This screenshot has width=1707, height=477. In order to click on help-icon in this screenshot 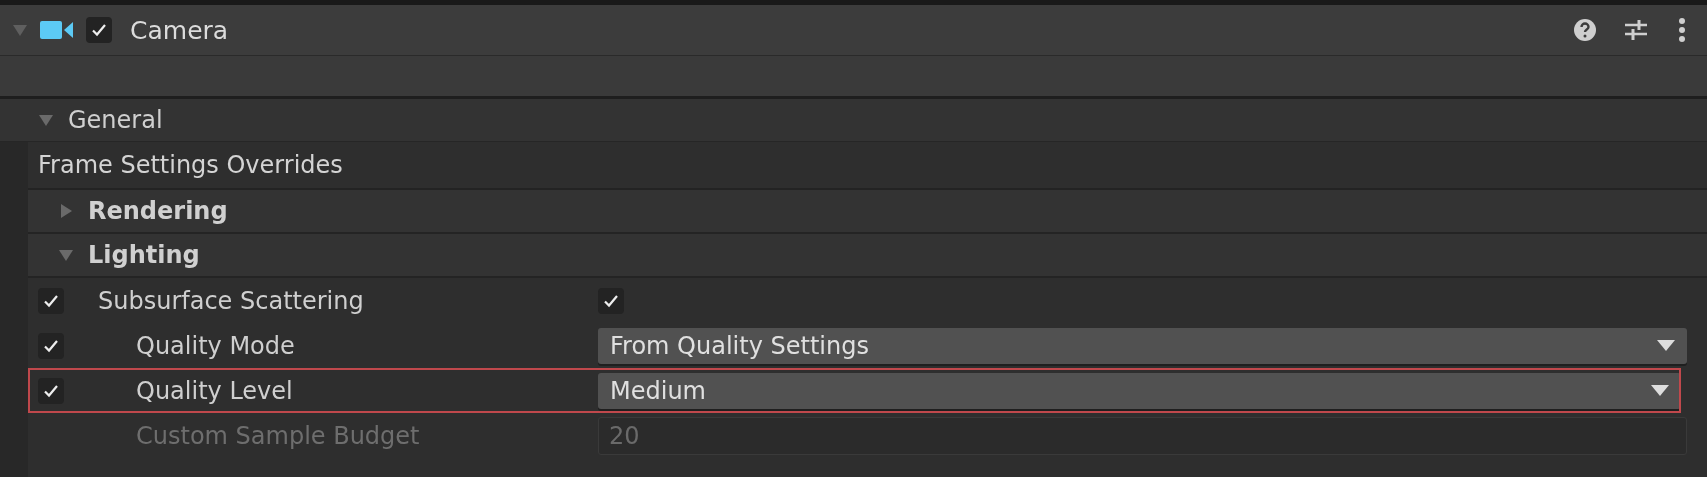, I will do `click(1585, 30)`.